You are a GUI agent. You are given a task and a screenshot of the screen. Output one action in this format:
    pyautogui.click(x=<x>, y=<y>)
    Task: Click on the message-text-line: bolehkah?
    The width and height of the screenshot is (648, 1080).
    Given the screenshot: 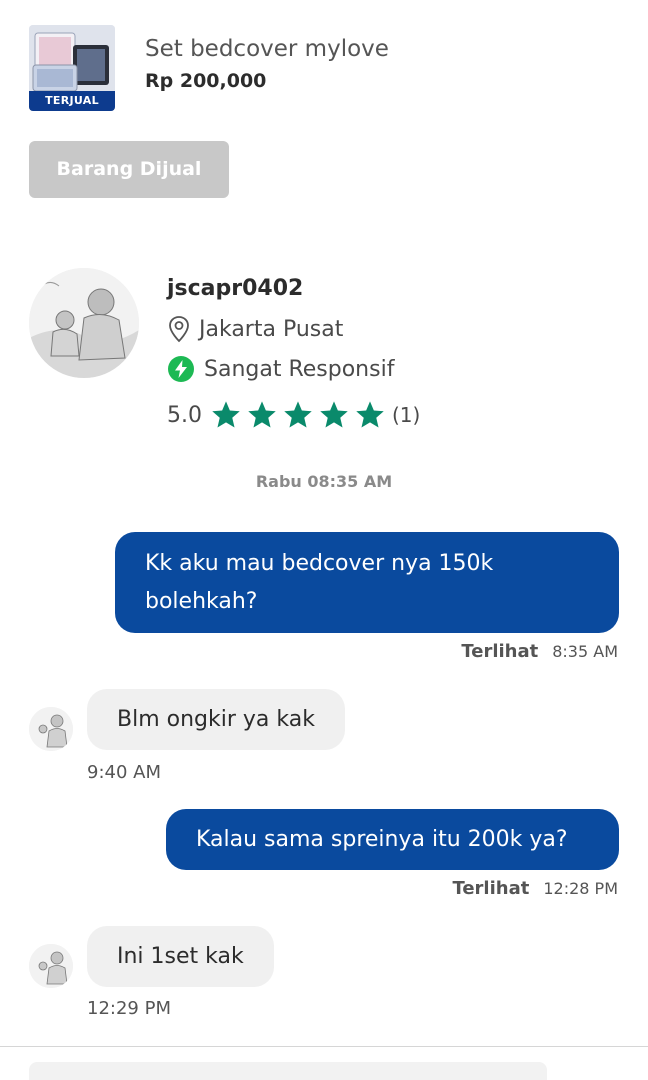 What is the action you would take?
    pyautogui.click(x=201, y=601)
    